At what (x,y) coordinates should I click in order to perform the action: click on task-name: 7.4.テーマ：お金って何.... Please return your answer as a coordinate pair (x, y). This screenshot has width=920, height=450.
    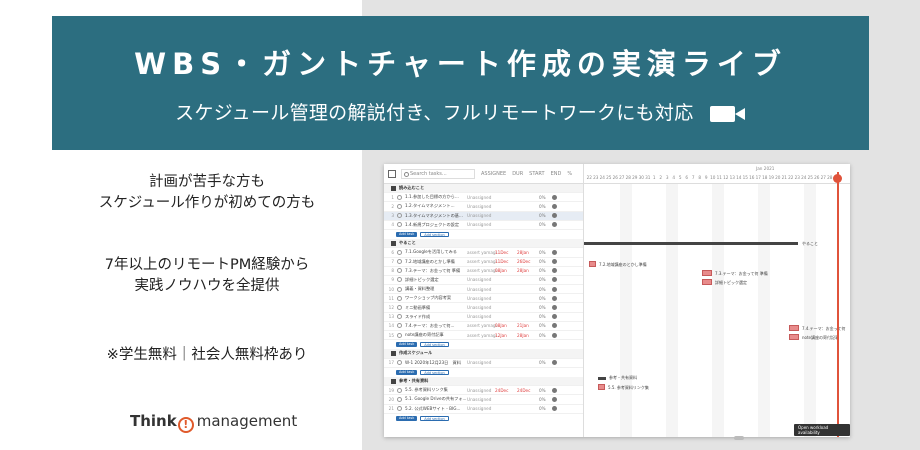
    Looking at the image, I should click on (436, 326).